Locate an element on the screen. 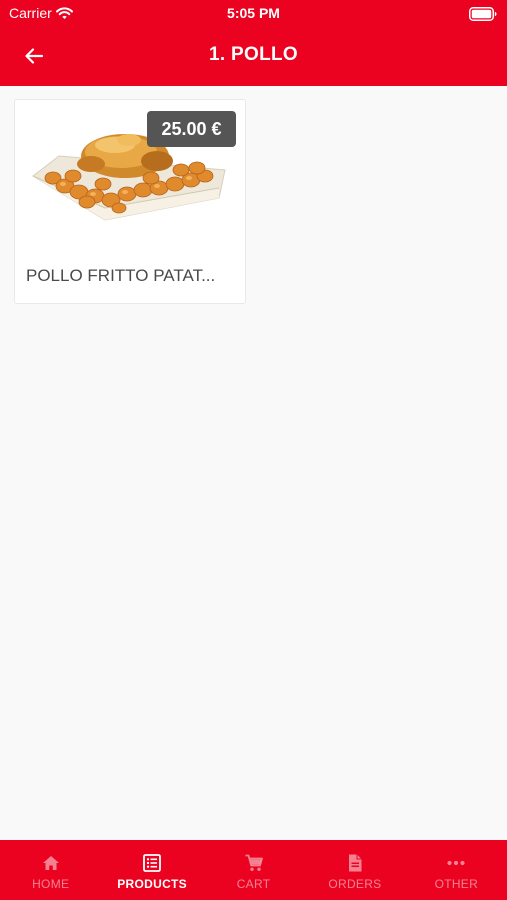 The image size is (507, 900). list-icon is located at coordinates (152, 863).